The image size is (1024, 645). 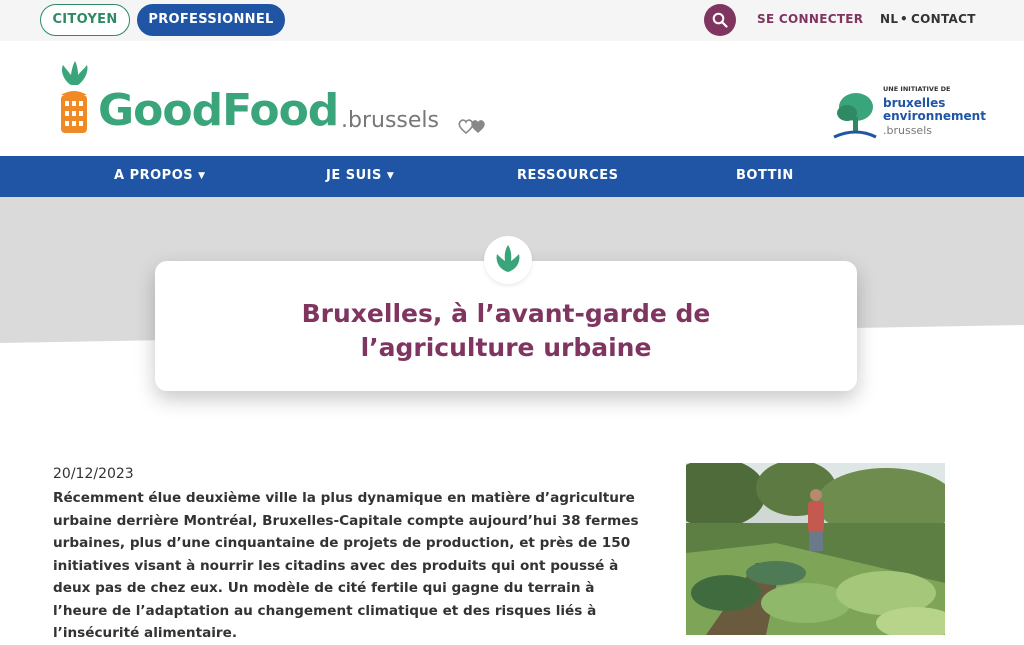 What do you see at coordinates (471, 127) in the screenshot?
I see `hearts-icon` at bounding box center [471, 127].